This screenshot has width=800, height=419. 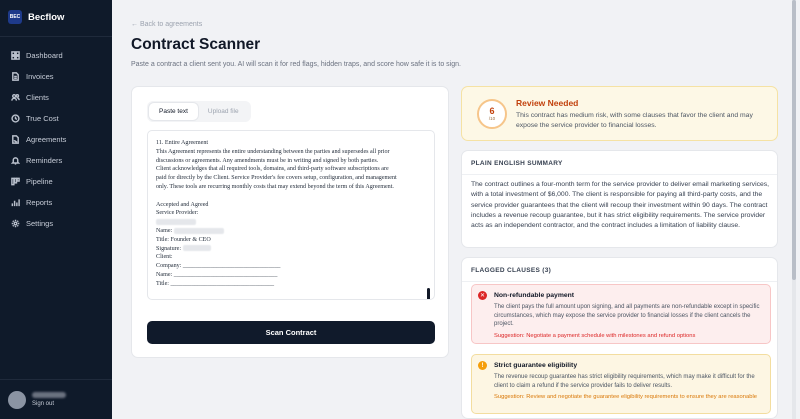 I want to click on page-scrollbar-thumb, so click(x=794, y=140).